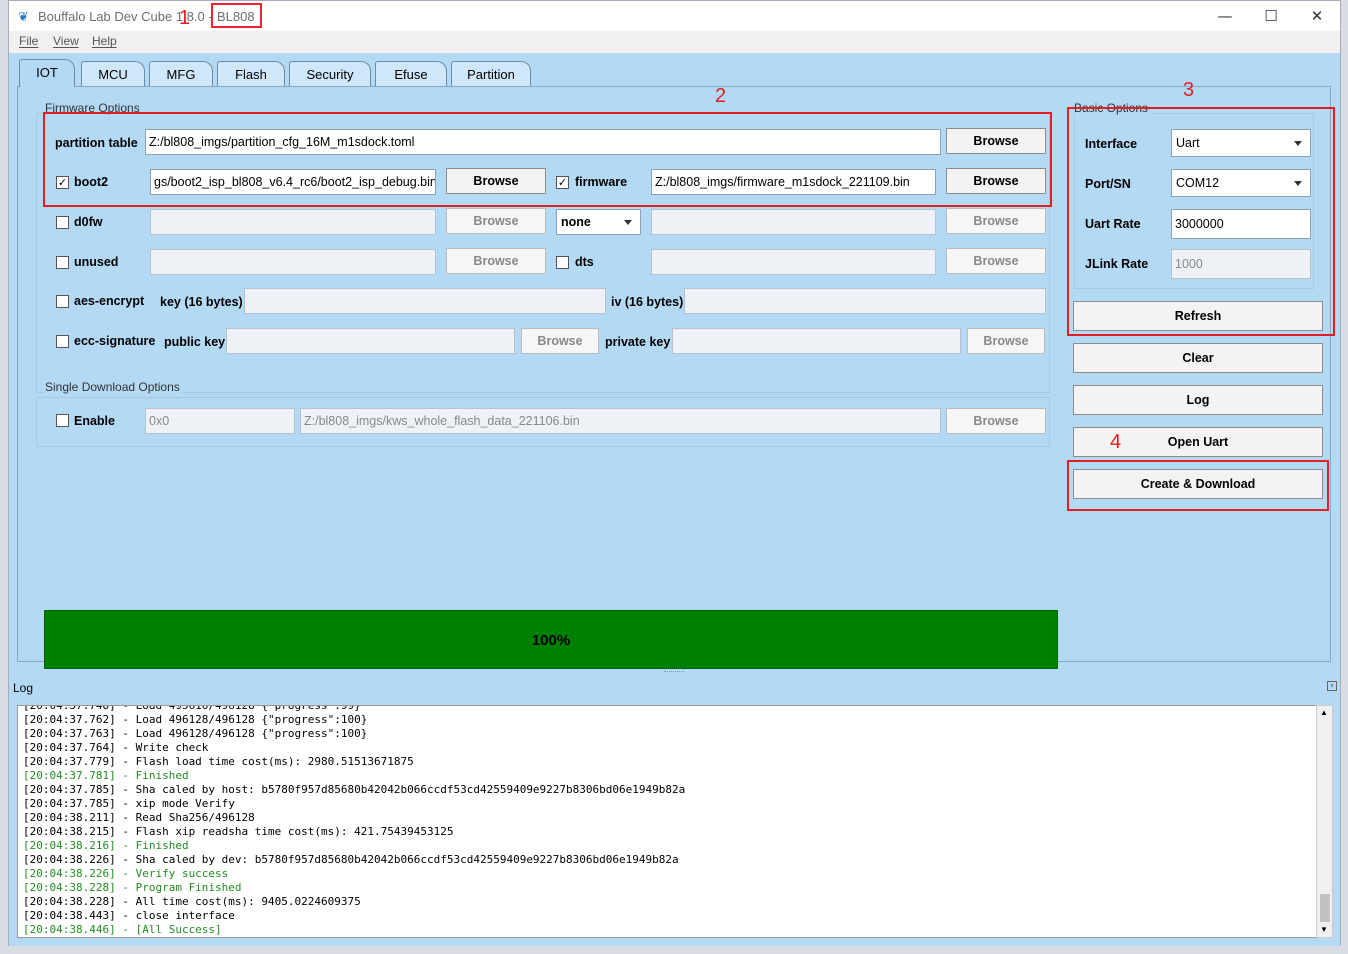 This screenshot has width=1348, height=954. I want to click on private-key-browse-button: Browse, so click(1006, 341).